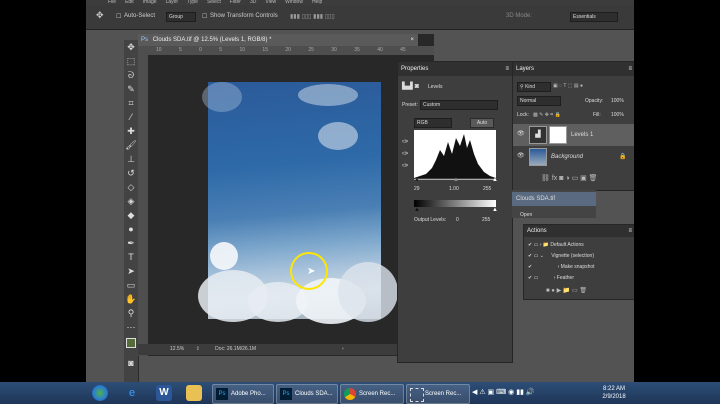 The height and width of the screenshot is (404, 720). I want to click on output-low-value: 0, so click(457, 220).